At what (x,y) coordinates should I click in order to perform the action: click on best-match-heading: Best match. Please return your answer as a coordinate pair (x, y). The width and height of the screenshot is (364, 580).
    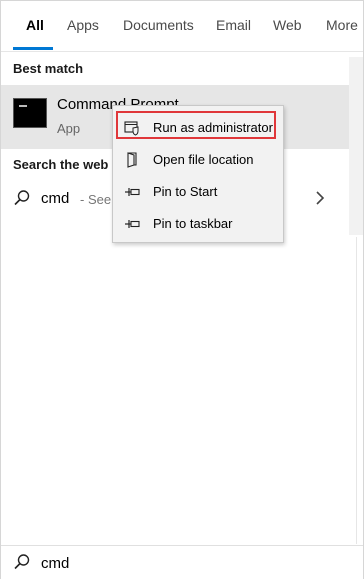
    Looking at the image, I should click on (48, 68).